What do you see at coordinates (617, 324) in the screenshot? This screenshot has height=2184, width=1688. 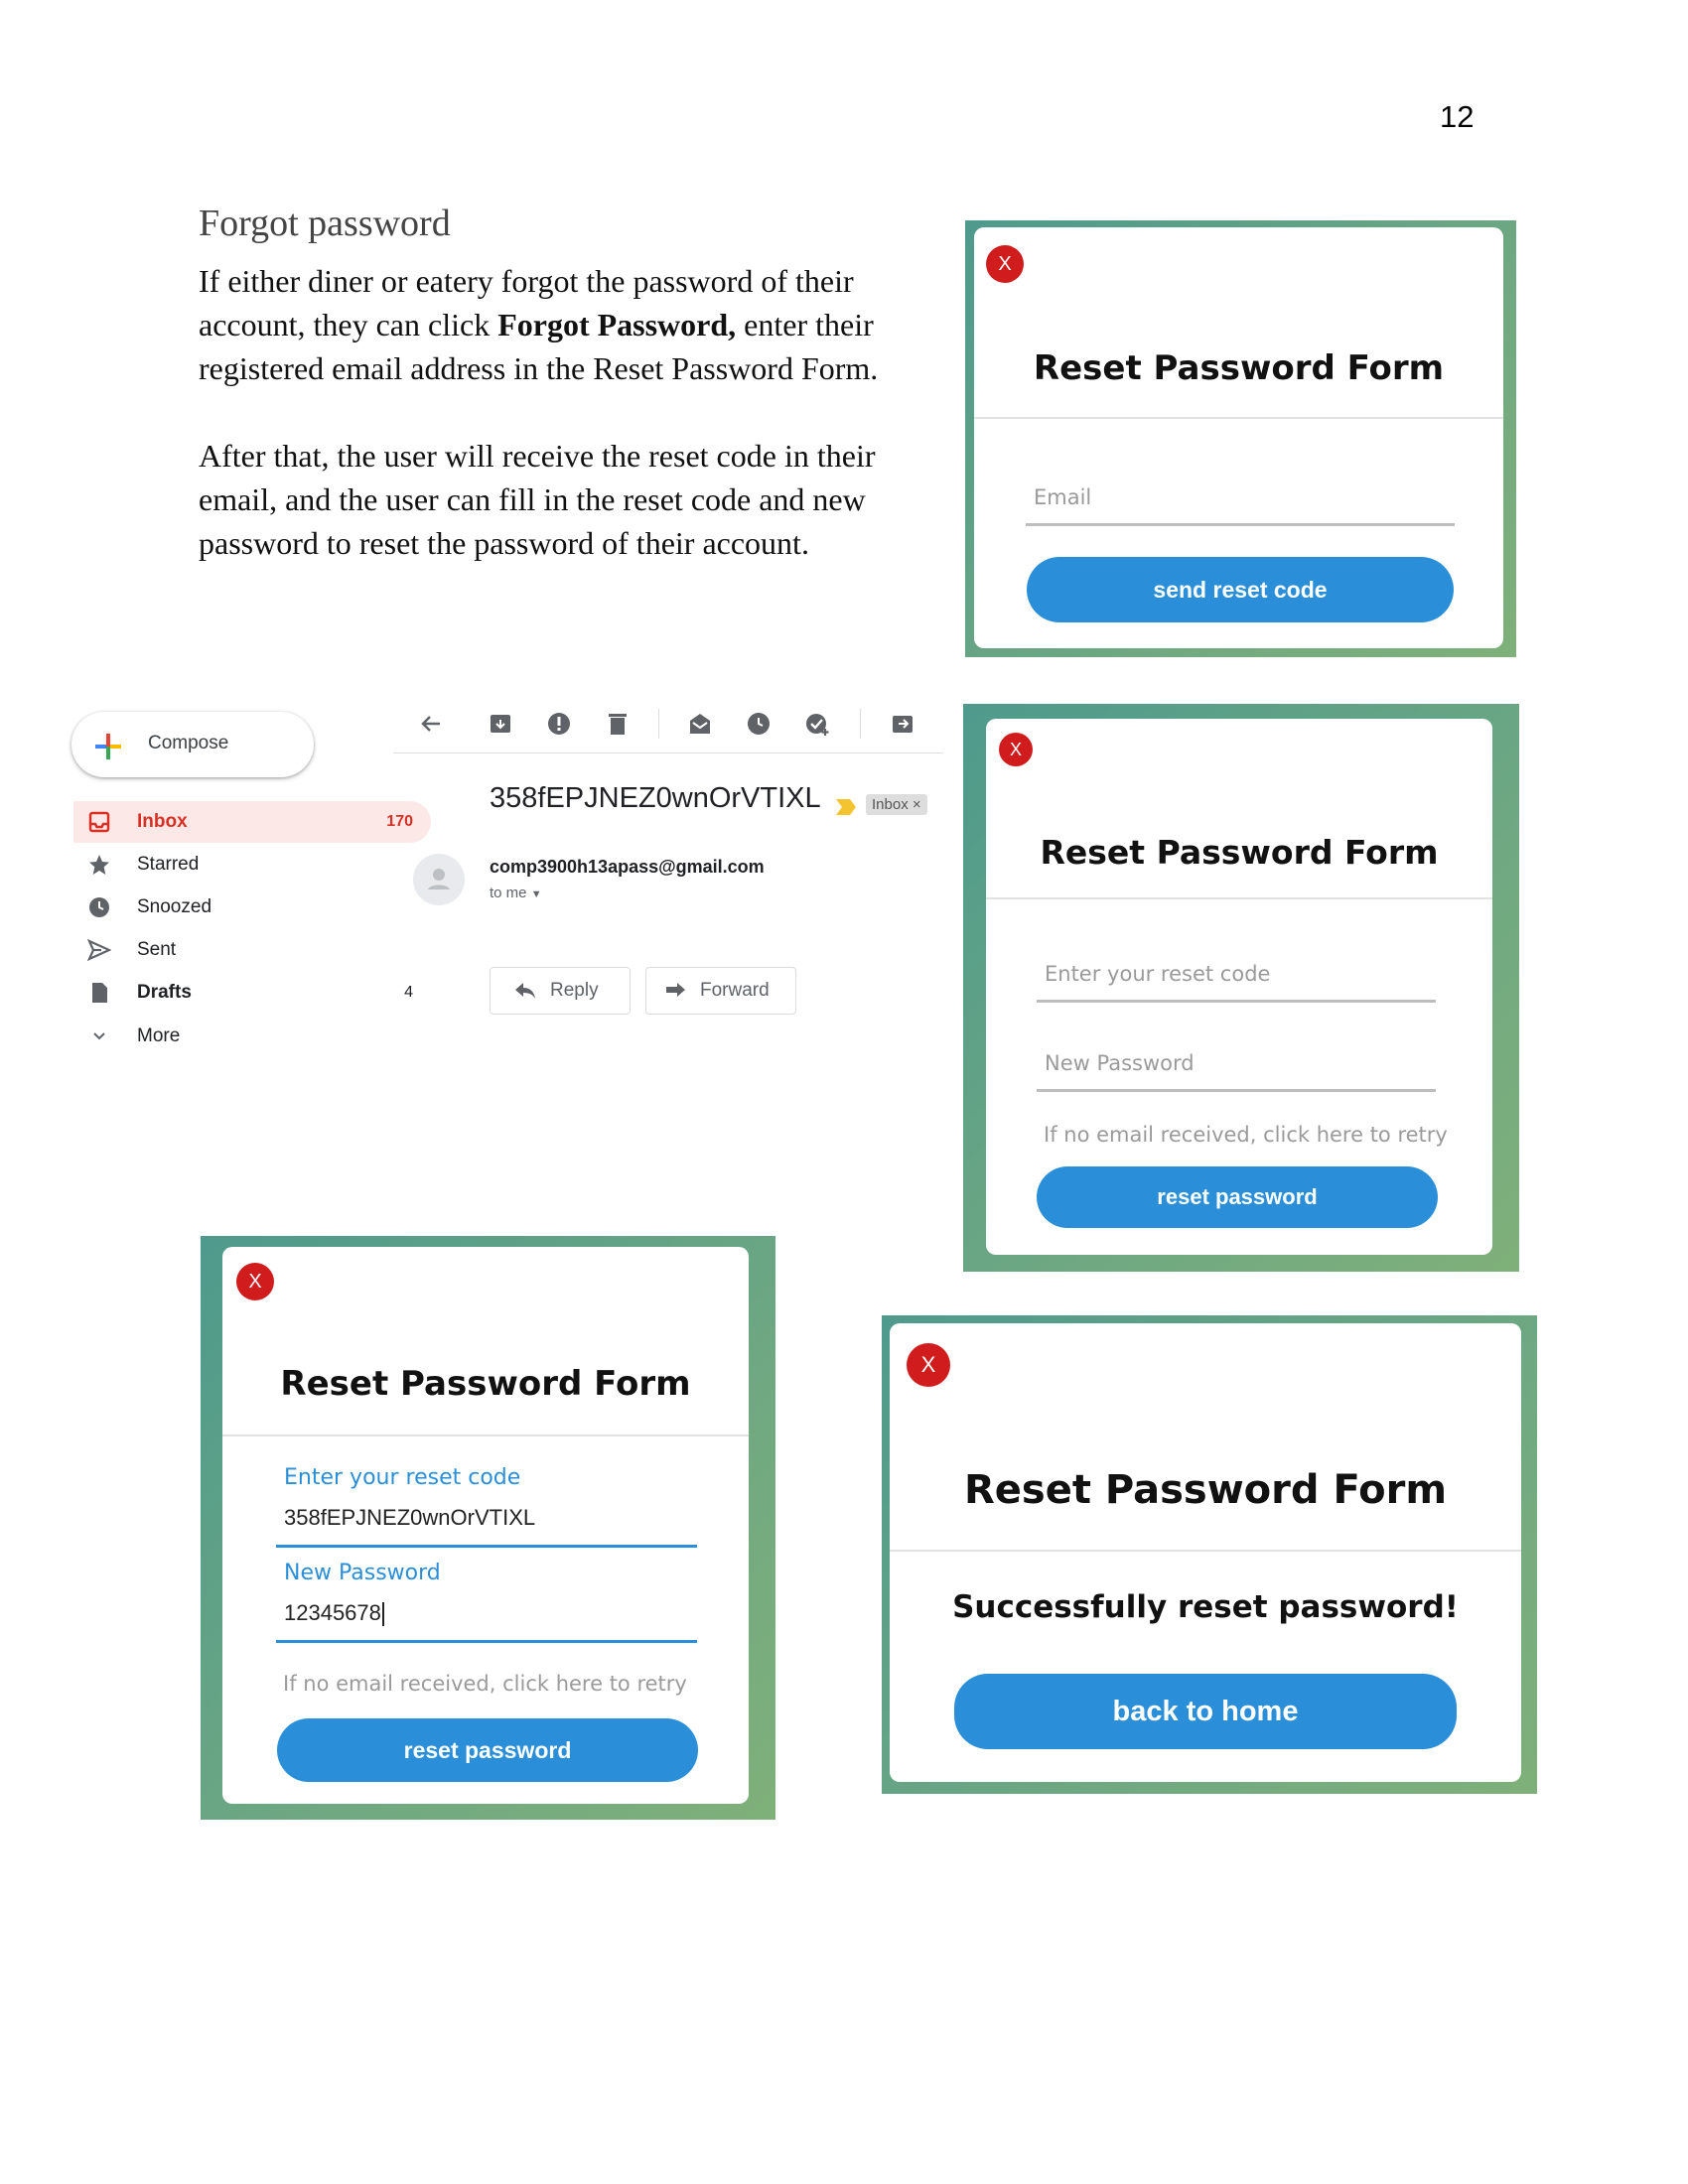 I see `paragraph-1-bold: Forgot Password,` at bounding box center [617, 324].